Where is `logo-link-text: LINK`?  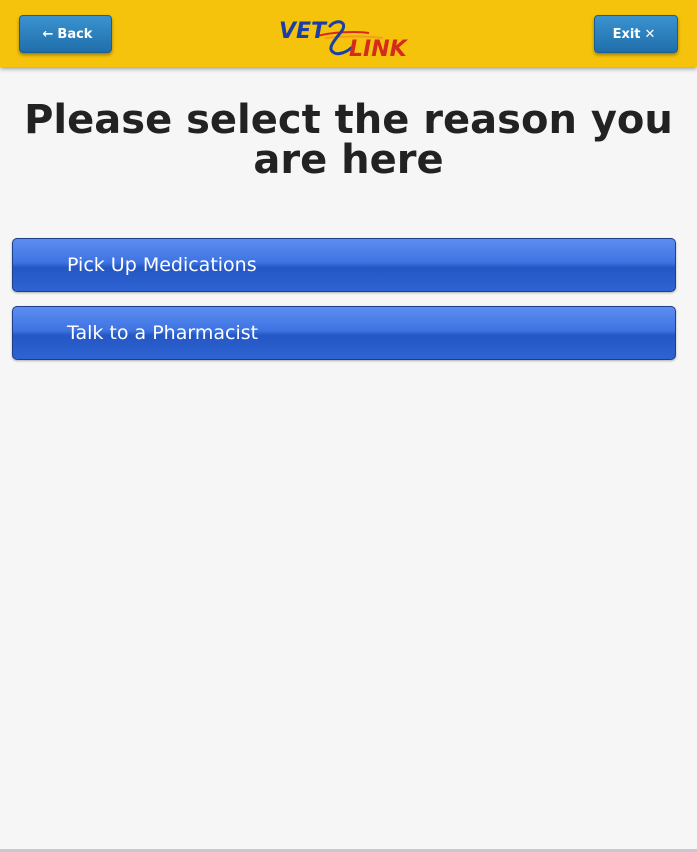 logo-link-text: LINK is located at coordinates (379, 48).